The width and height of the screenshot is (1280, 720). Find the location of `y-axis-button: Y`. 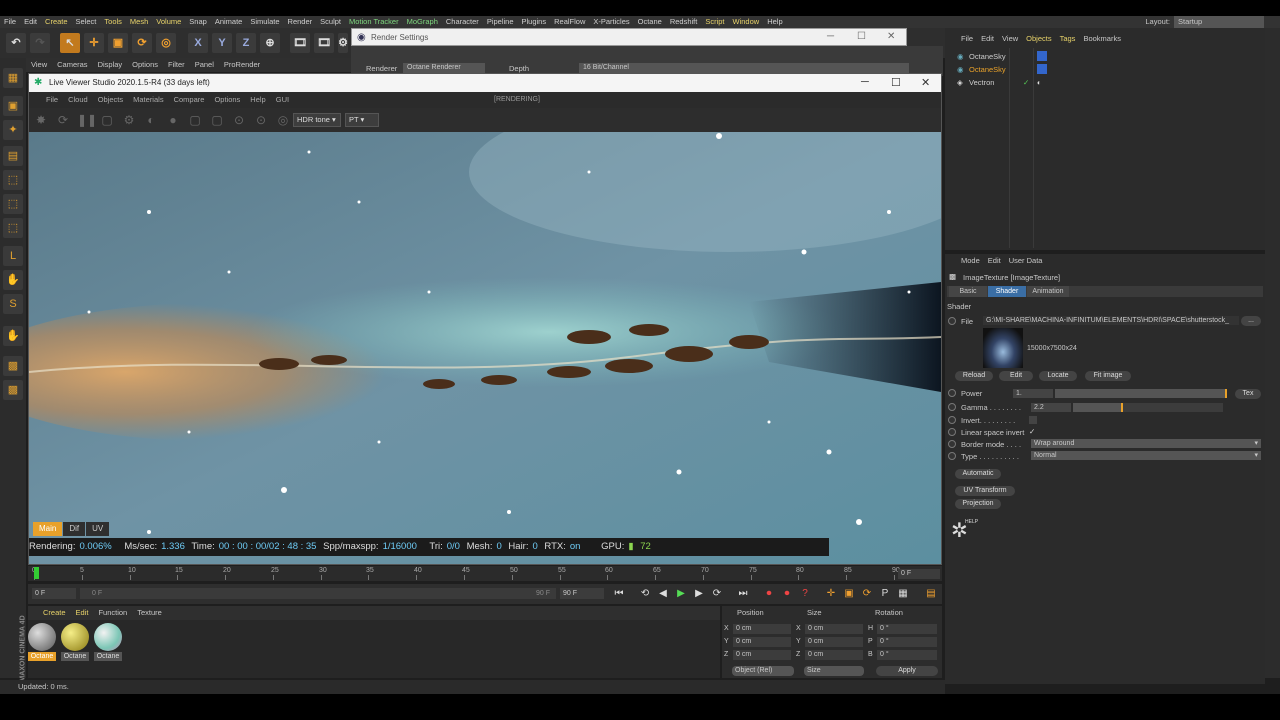

y-axis-button: Y is located at coordinates (222, 43).